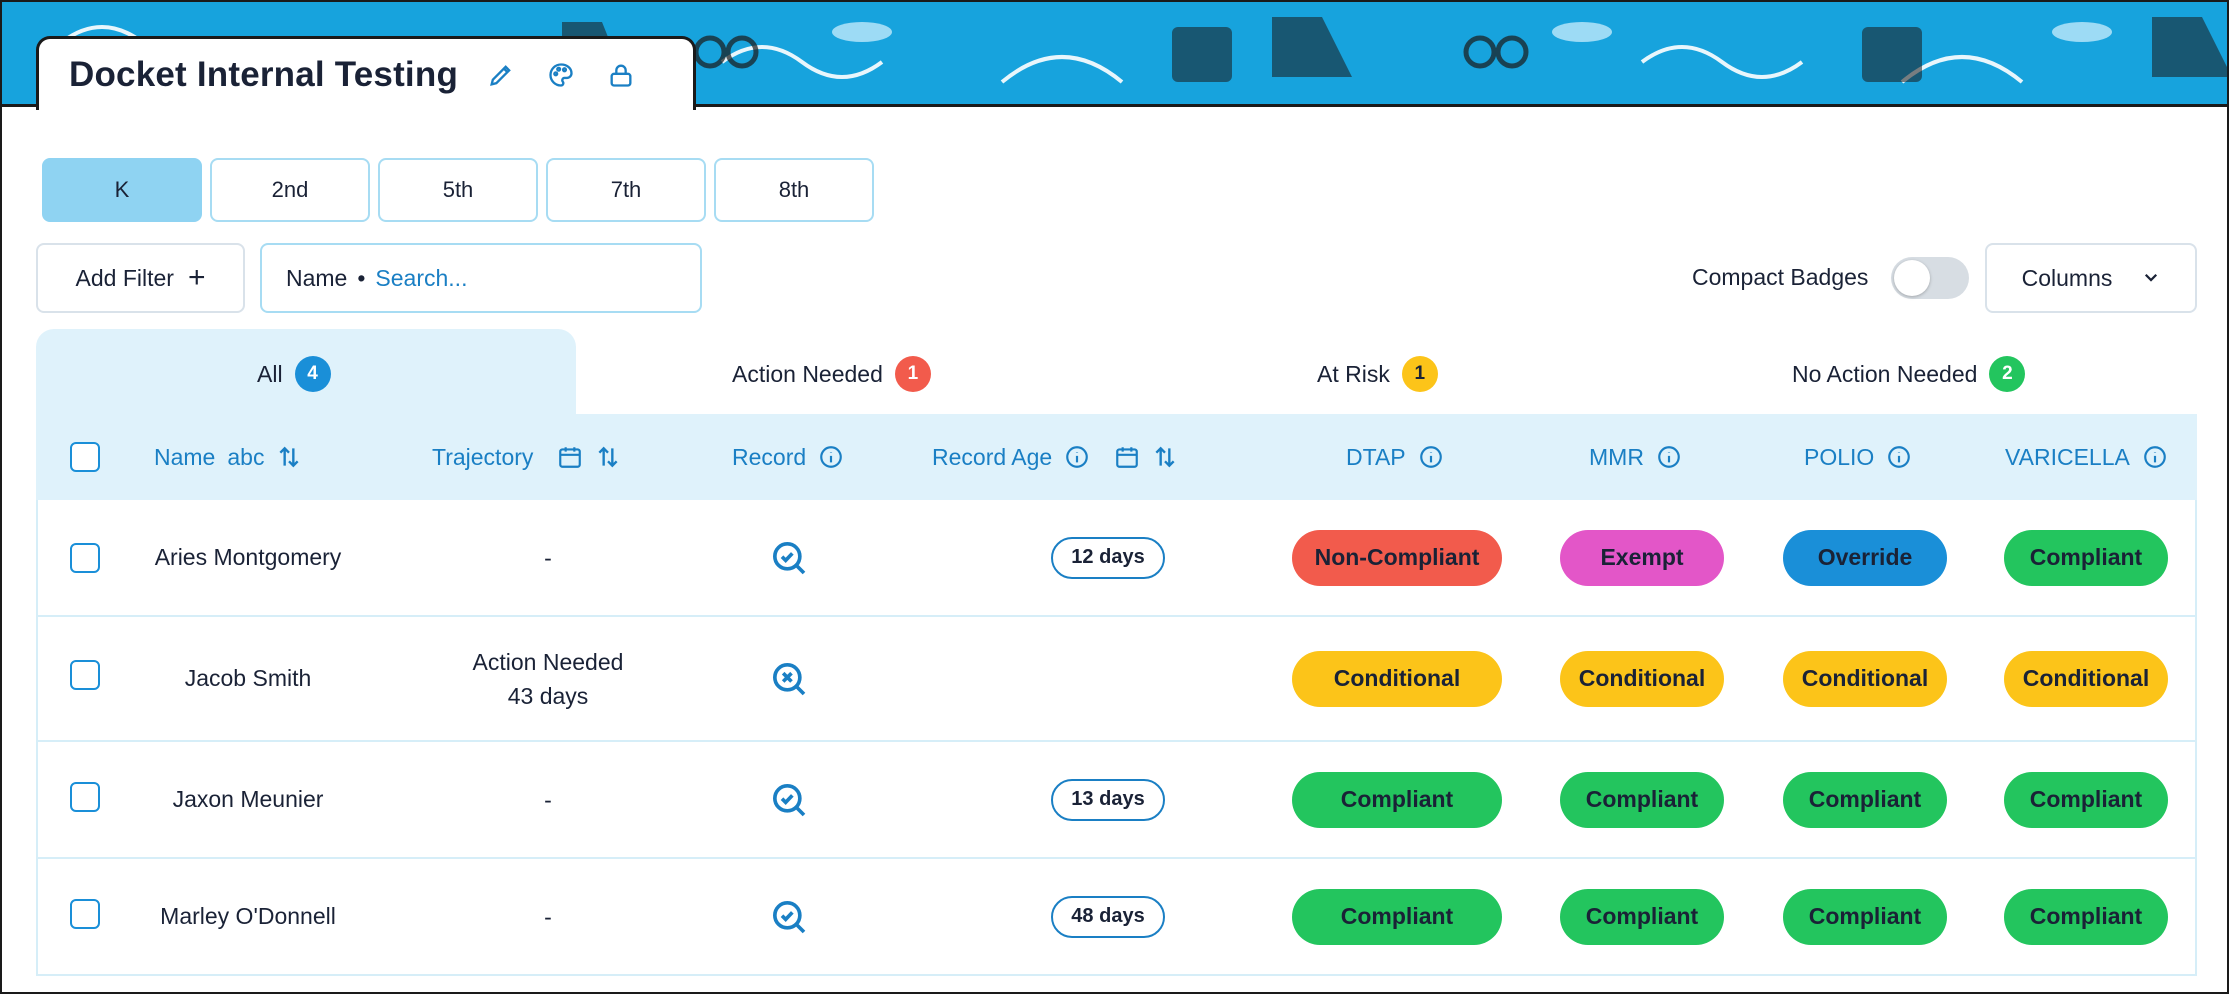  What do you see at coordinates (794, 190) in the screenshot?
I see `grade-button-8th: 8th` at bounding box center [794, 190].